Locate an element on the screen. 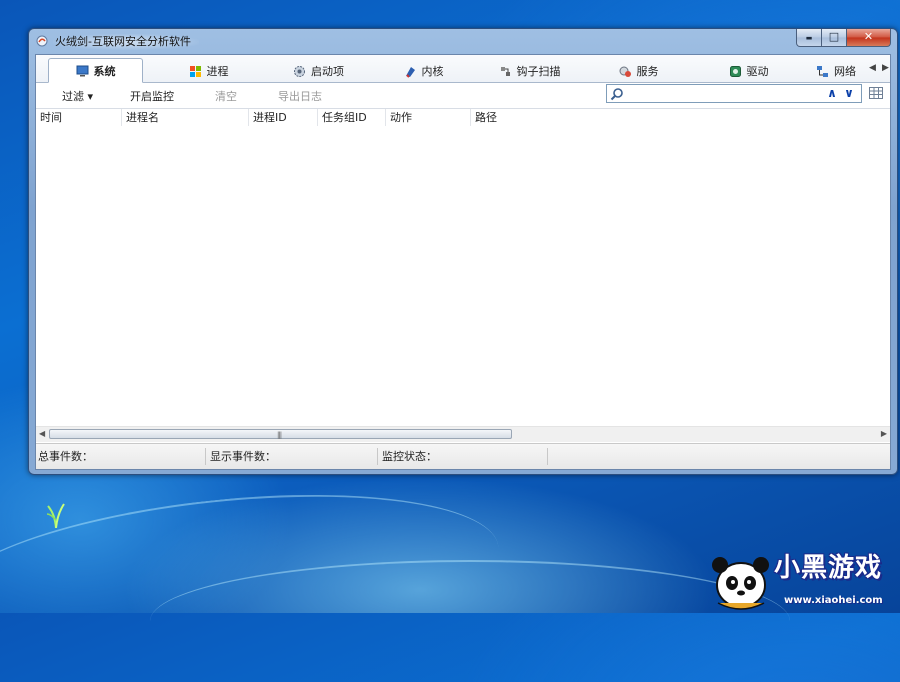 The height and width of the screenshot is (682, 900). column-header-task-group-id: 任务组ID is located at coordinates (352, 117).